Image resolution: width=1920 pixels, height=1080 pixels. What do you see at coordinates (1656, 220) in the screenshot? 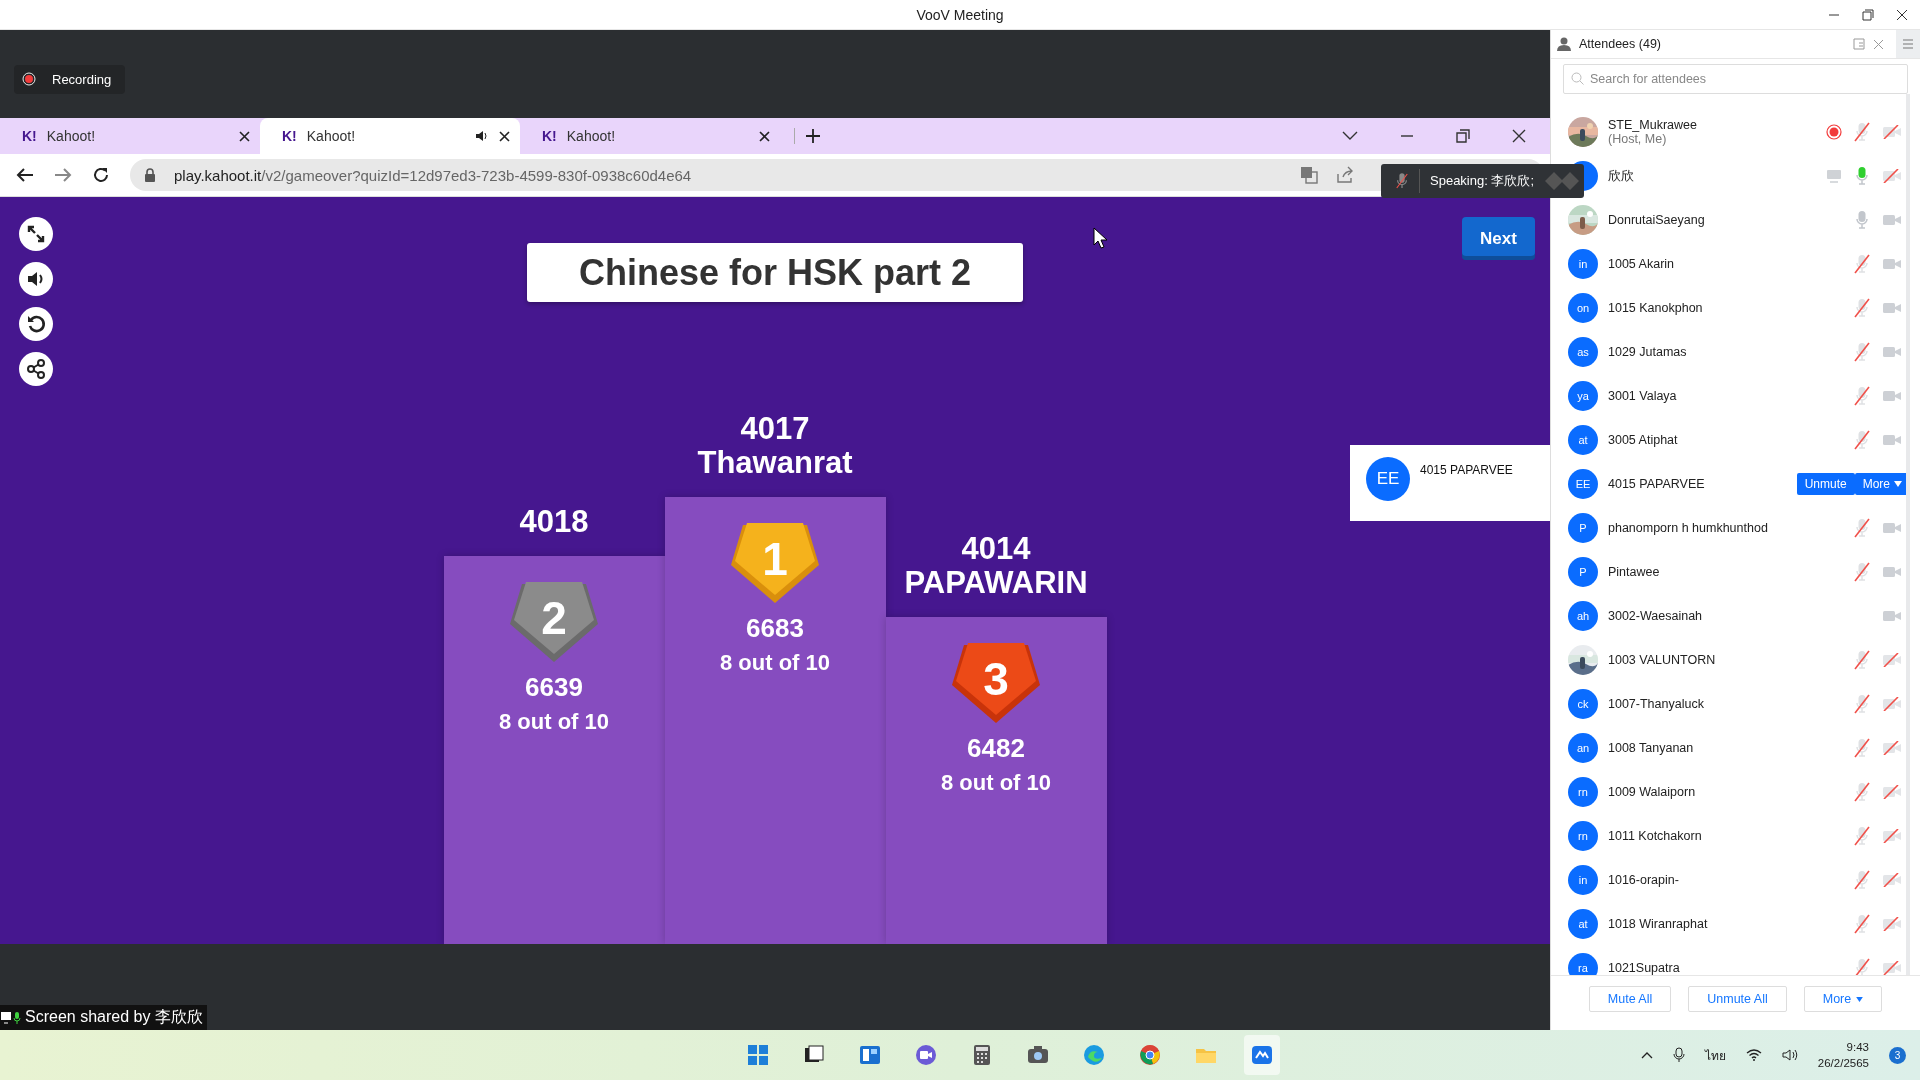
I see `attendee-name: DonrutaiSaeyang` at bounding box center [1656, 220].